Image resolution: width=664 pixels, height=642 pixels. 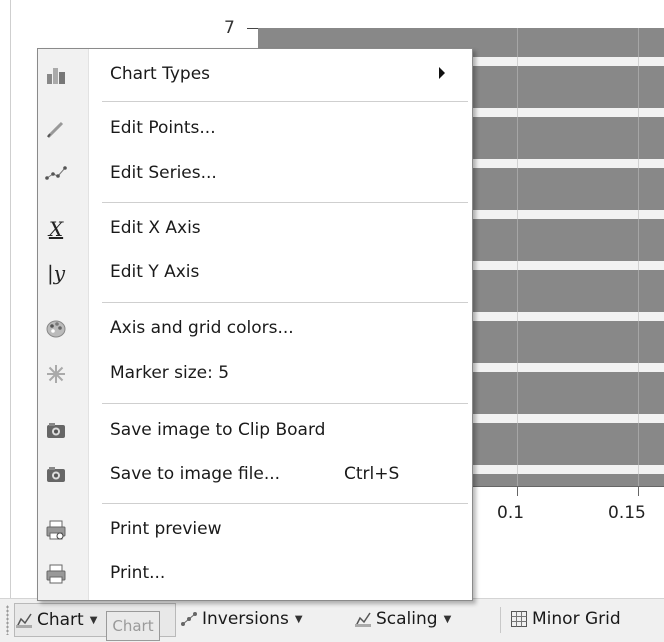 What do you see at coordinates (56, 574) in the screenshot?
I see `printer-icon` at bounding box center [56, 574].